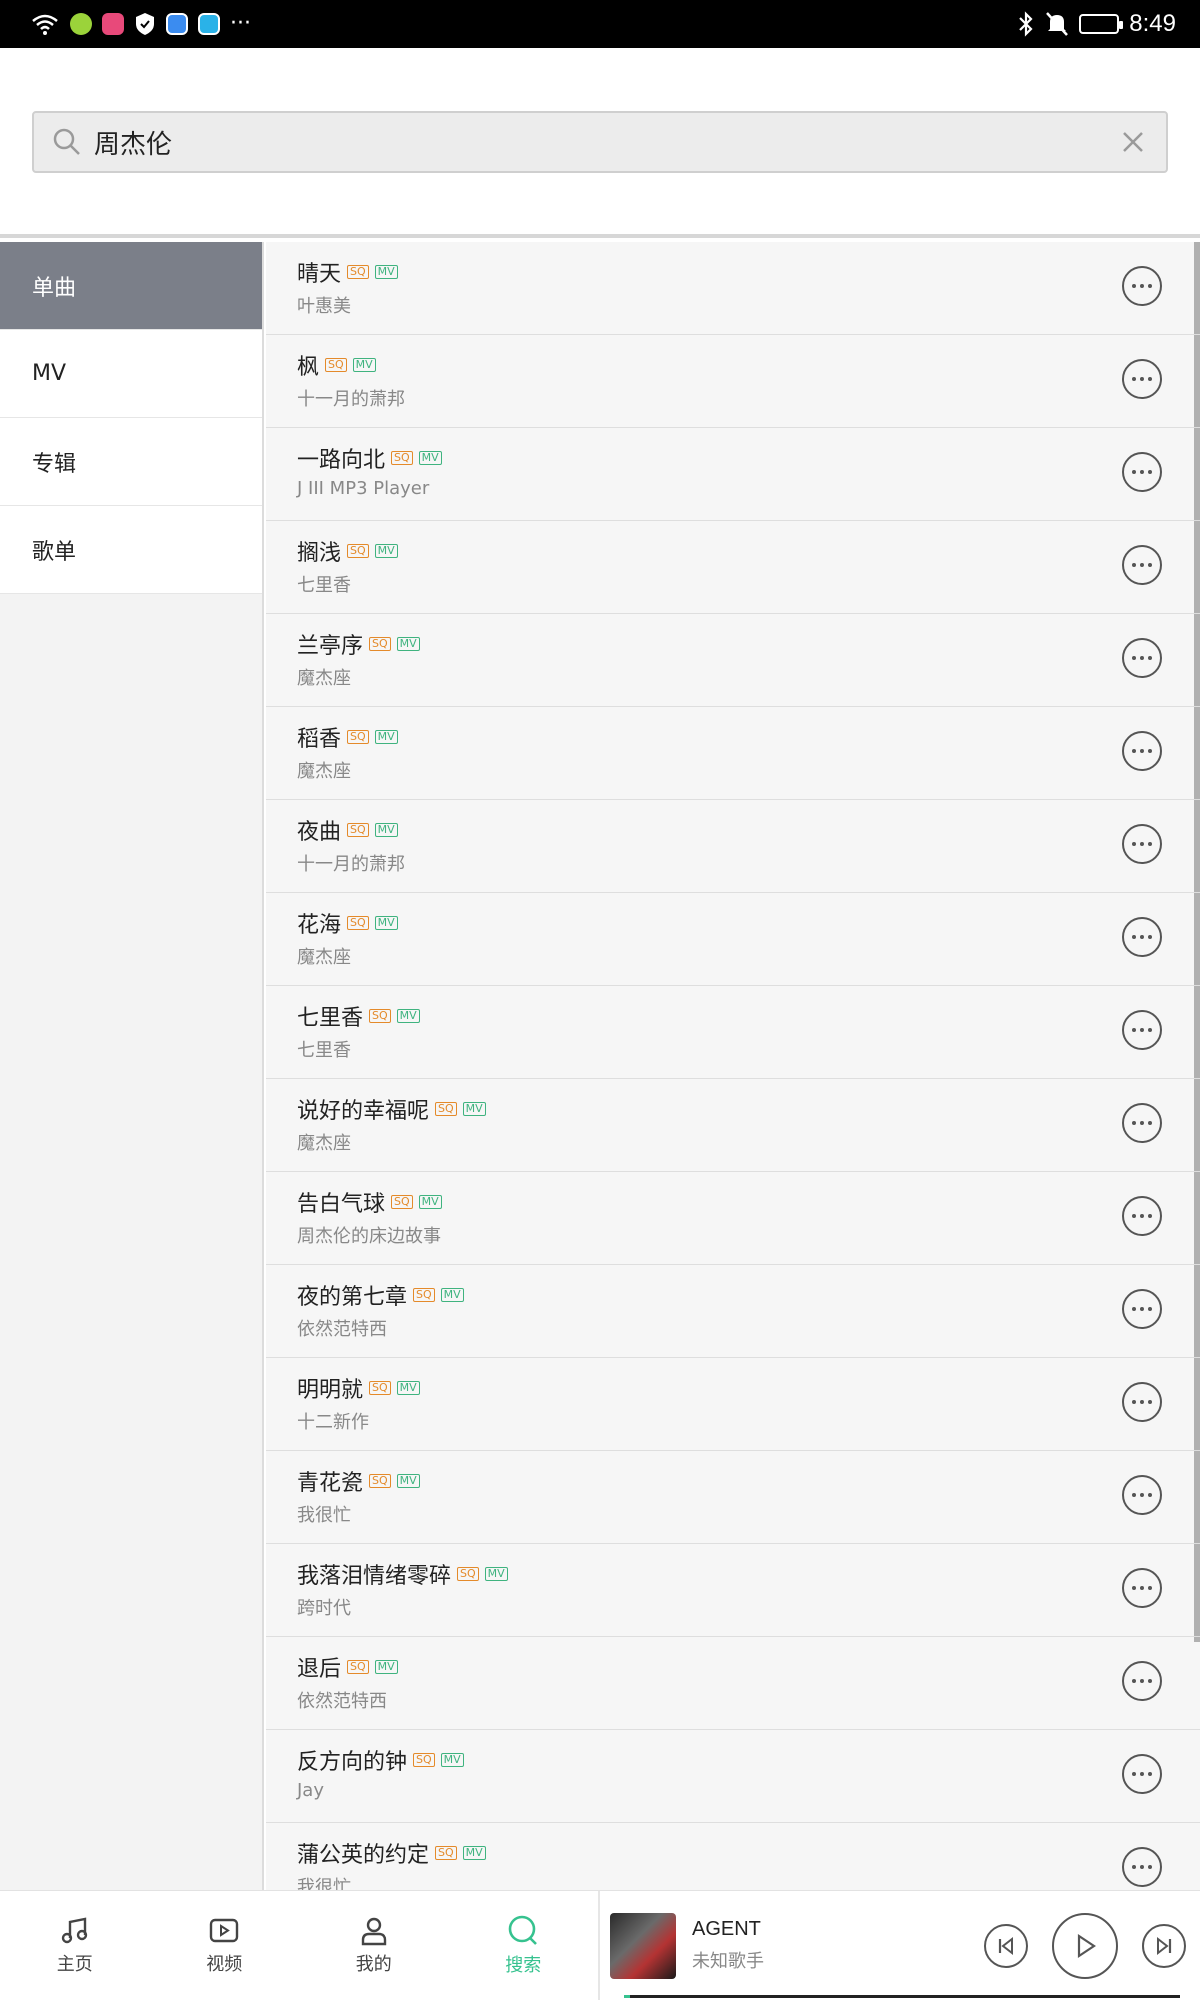 The image size is (1200, 2000). What do you see at coordinates (324, 1050) in the screenshot?
I see `song-album: 七里香` at bounding box center [324, 1050].